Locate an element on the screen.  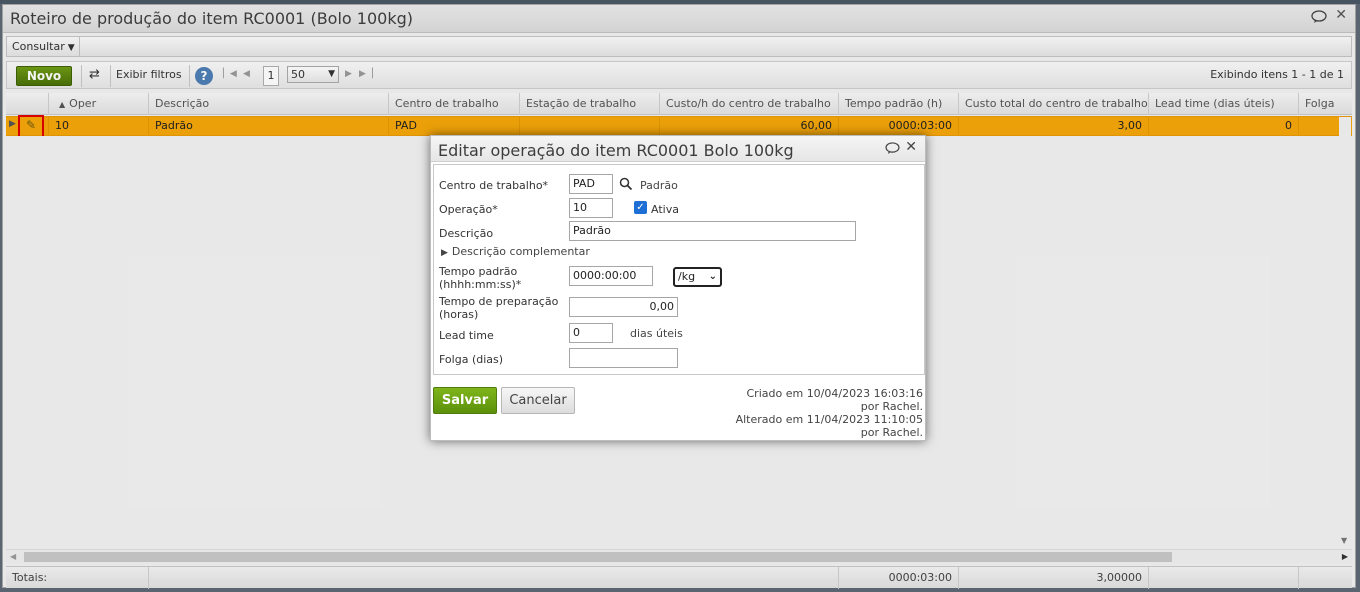
comment-icon is located at coordinates (892, 148).